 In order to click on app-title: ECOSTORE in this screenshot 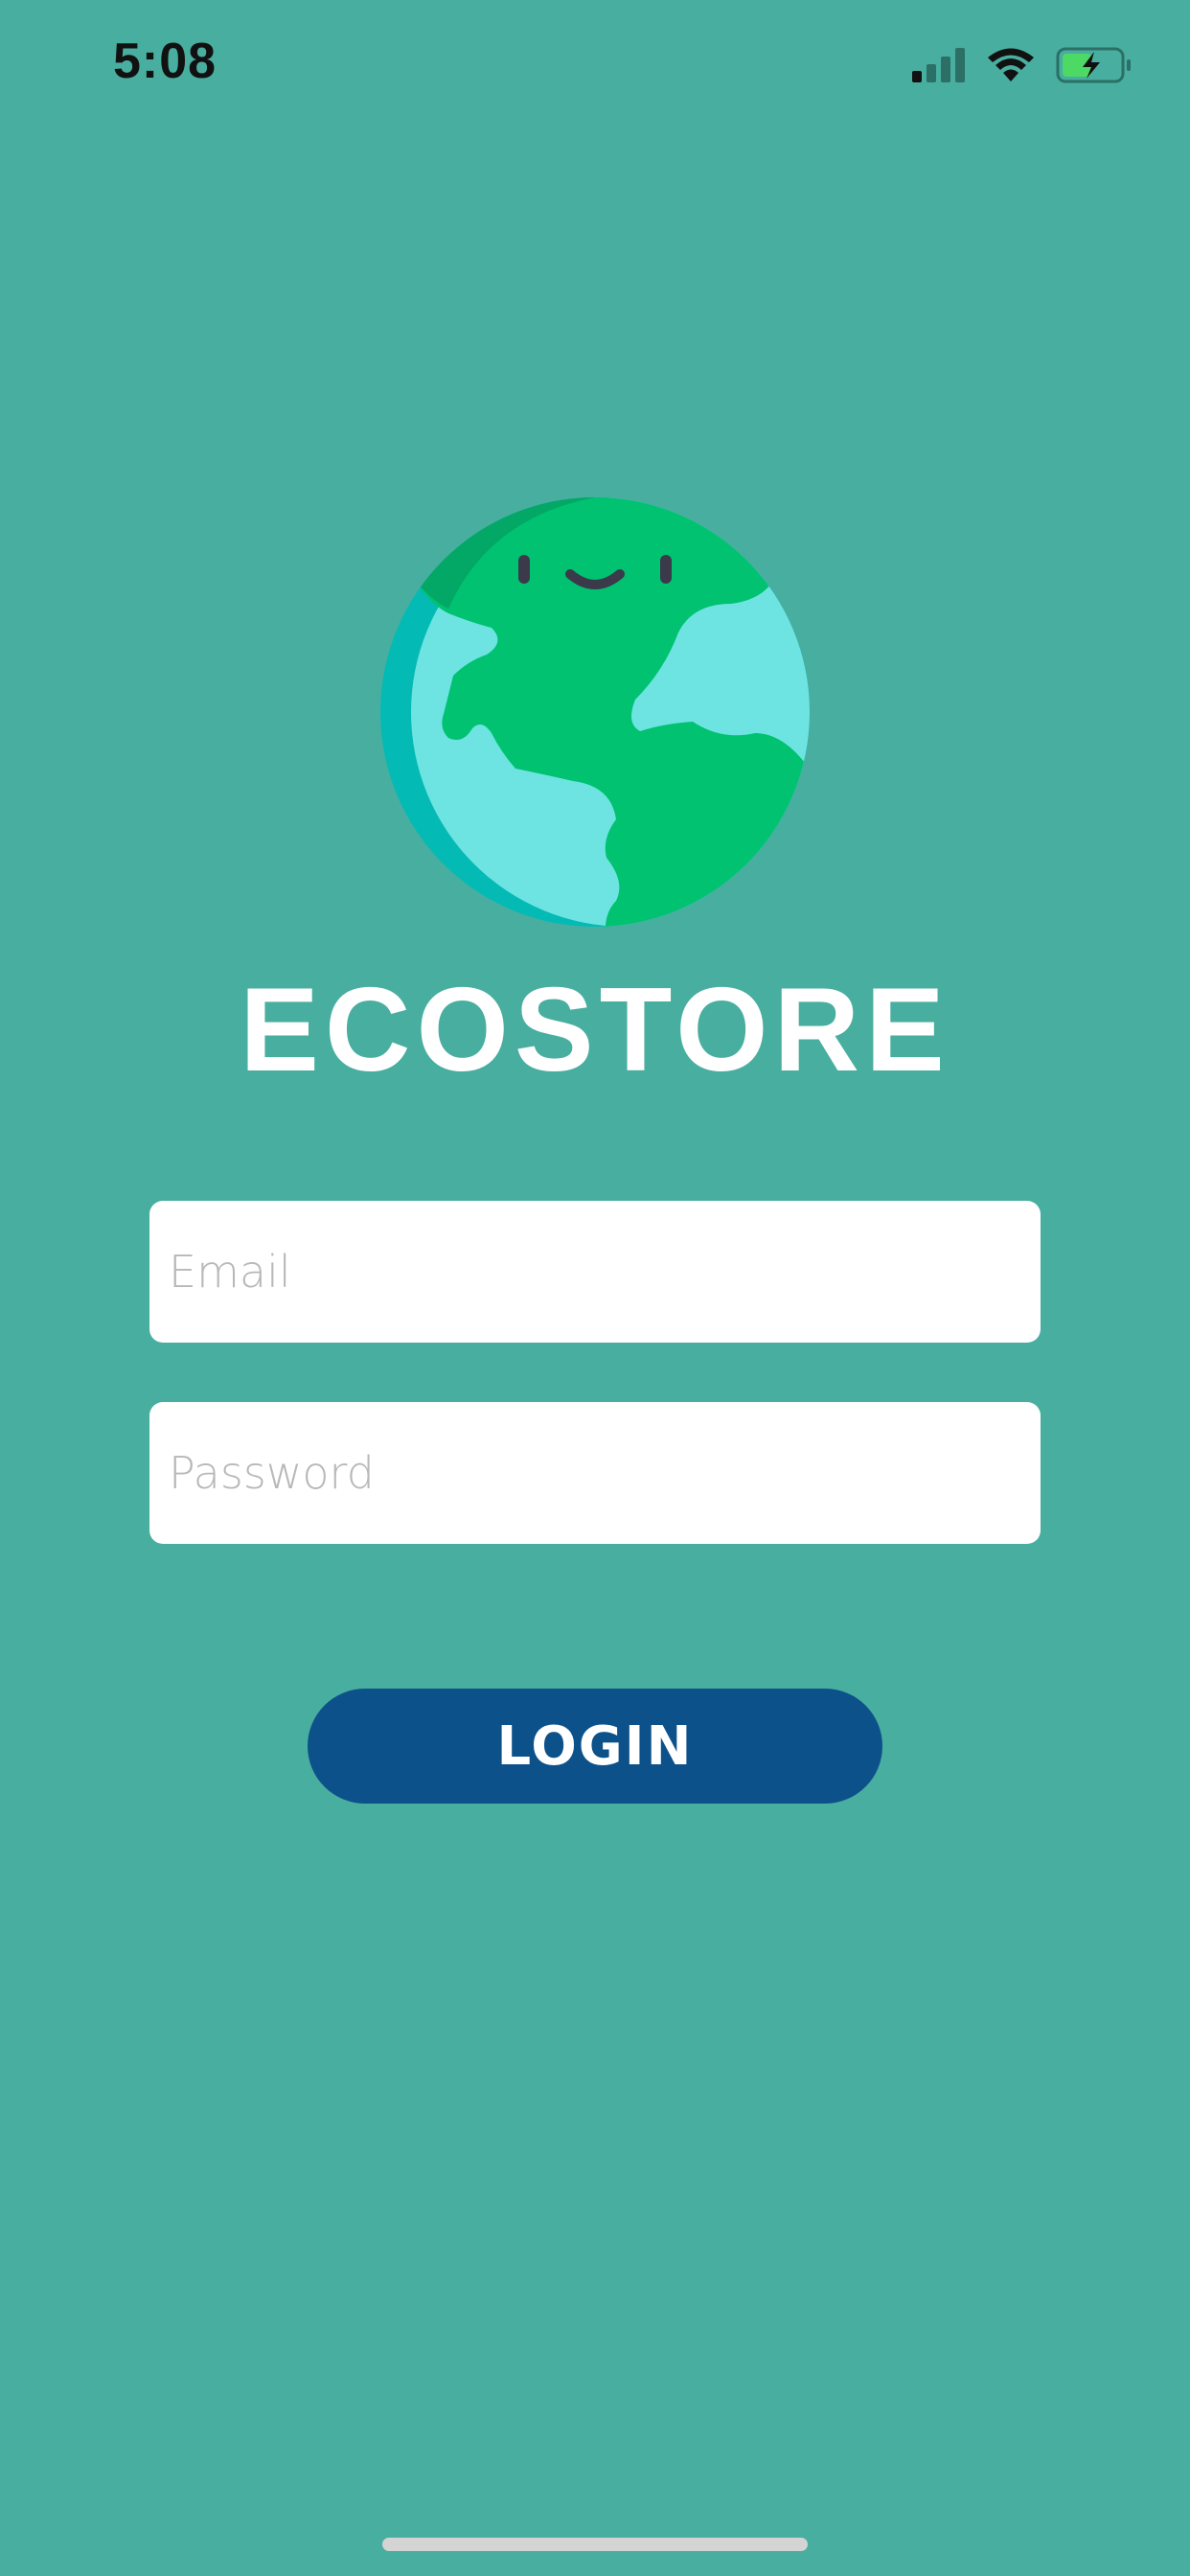, I will do `click(595, 1030)`.